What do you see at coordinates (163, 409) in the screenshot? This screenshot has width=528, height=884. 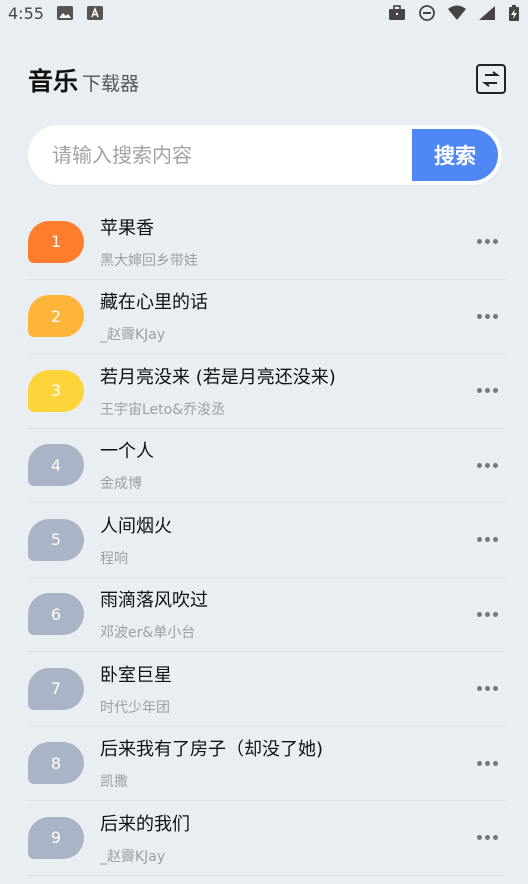 I see `song-artist: 王宇宙Leto&乔浚丞` at bounding box center [163, 409].